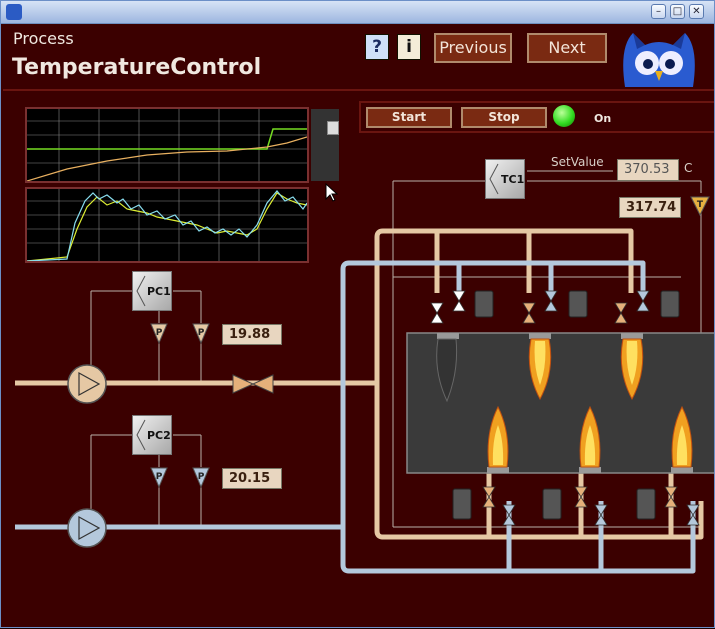 The image size is (715, 629). Describe the element at coordinates (650, 207) in the screenshot. I see `temperature-value: 317.74` at that location.